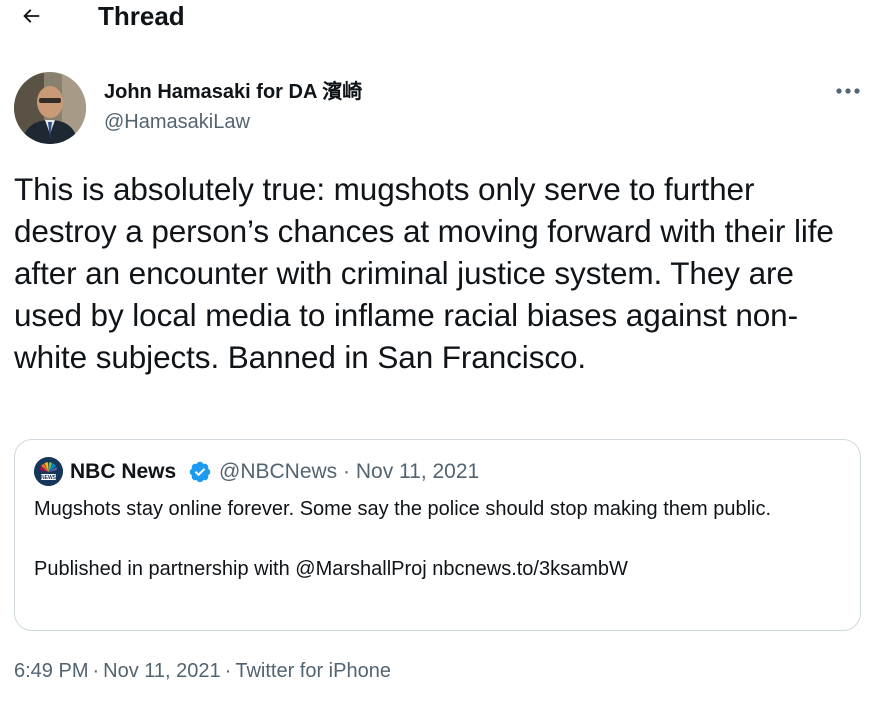 The image size is (871, 709). What do you see at coordinates (278, 471) in the screenshot?
I see `quoted-handle: @NBCNews` at bounding box center [278, 471].